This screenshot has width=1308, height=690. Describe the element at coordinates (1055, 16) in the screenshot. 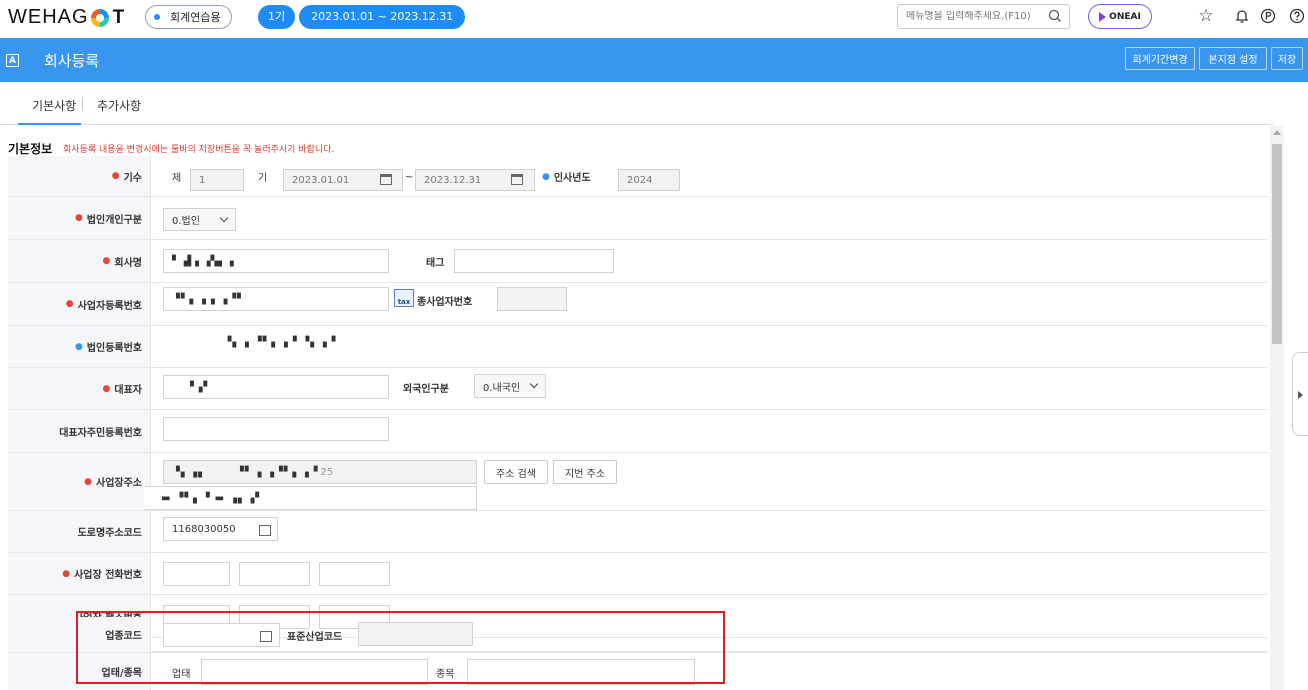

I see `search-icon` at that location.